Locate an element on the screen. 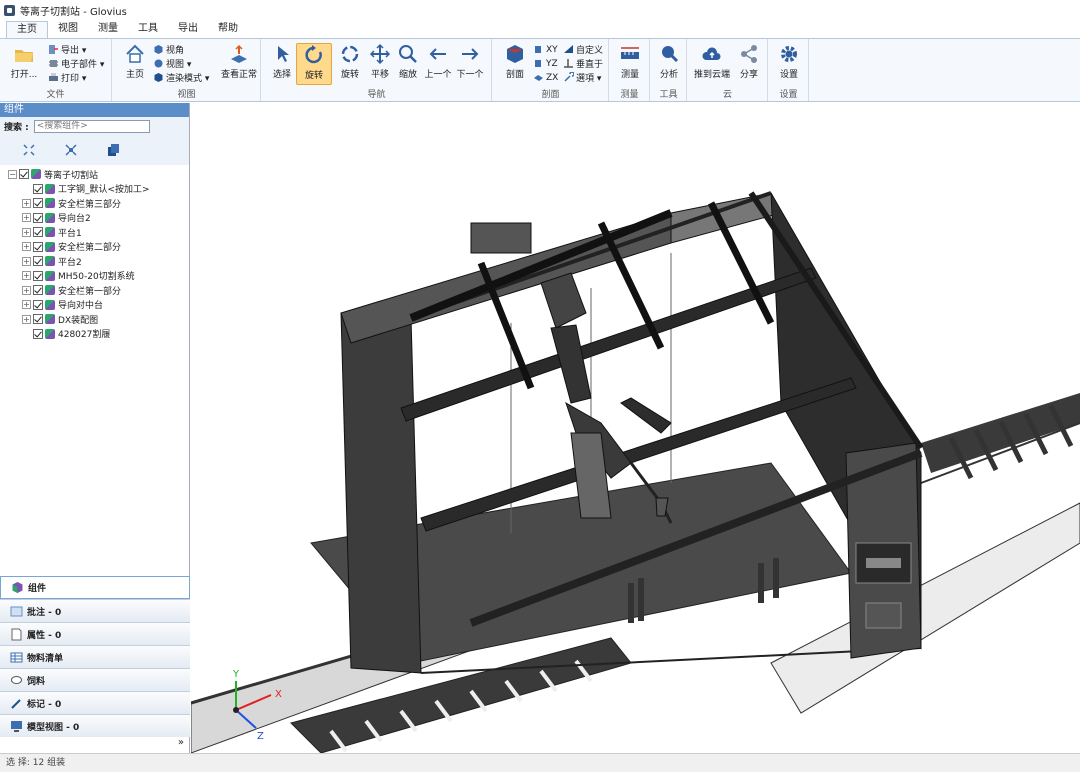 This screenshot has width=1080, height=772. section-zx-button: ZX is located at coordinates (545, 77).